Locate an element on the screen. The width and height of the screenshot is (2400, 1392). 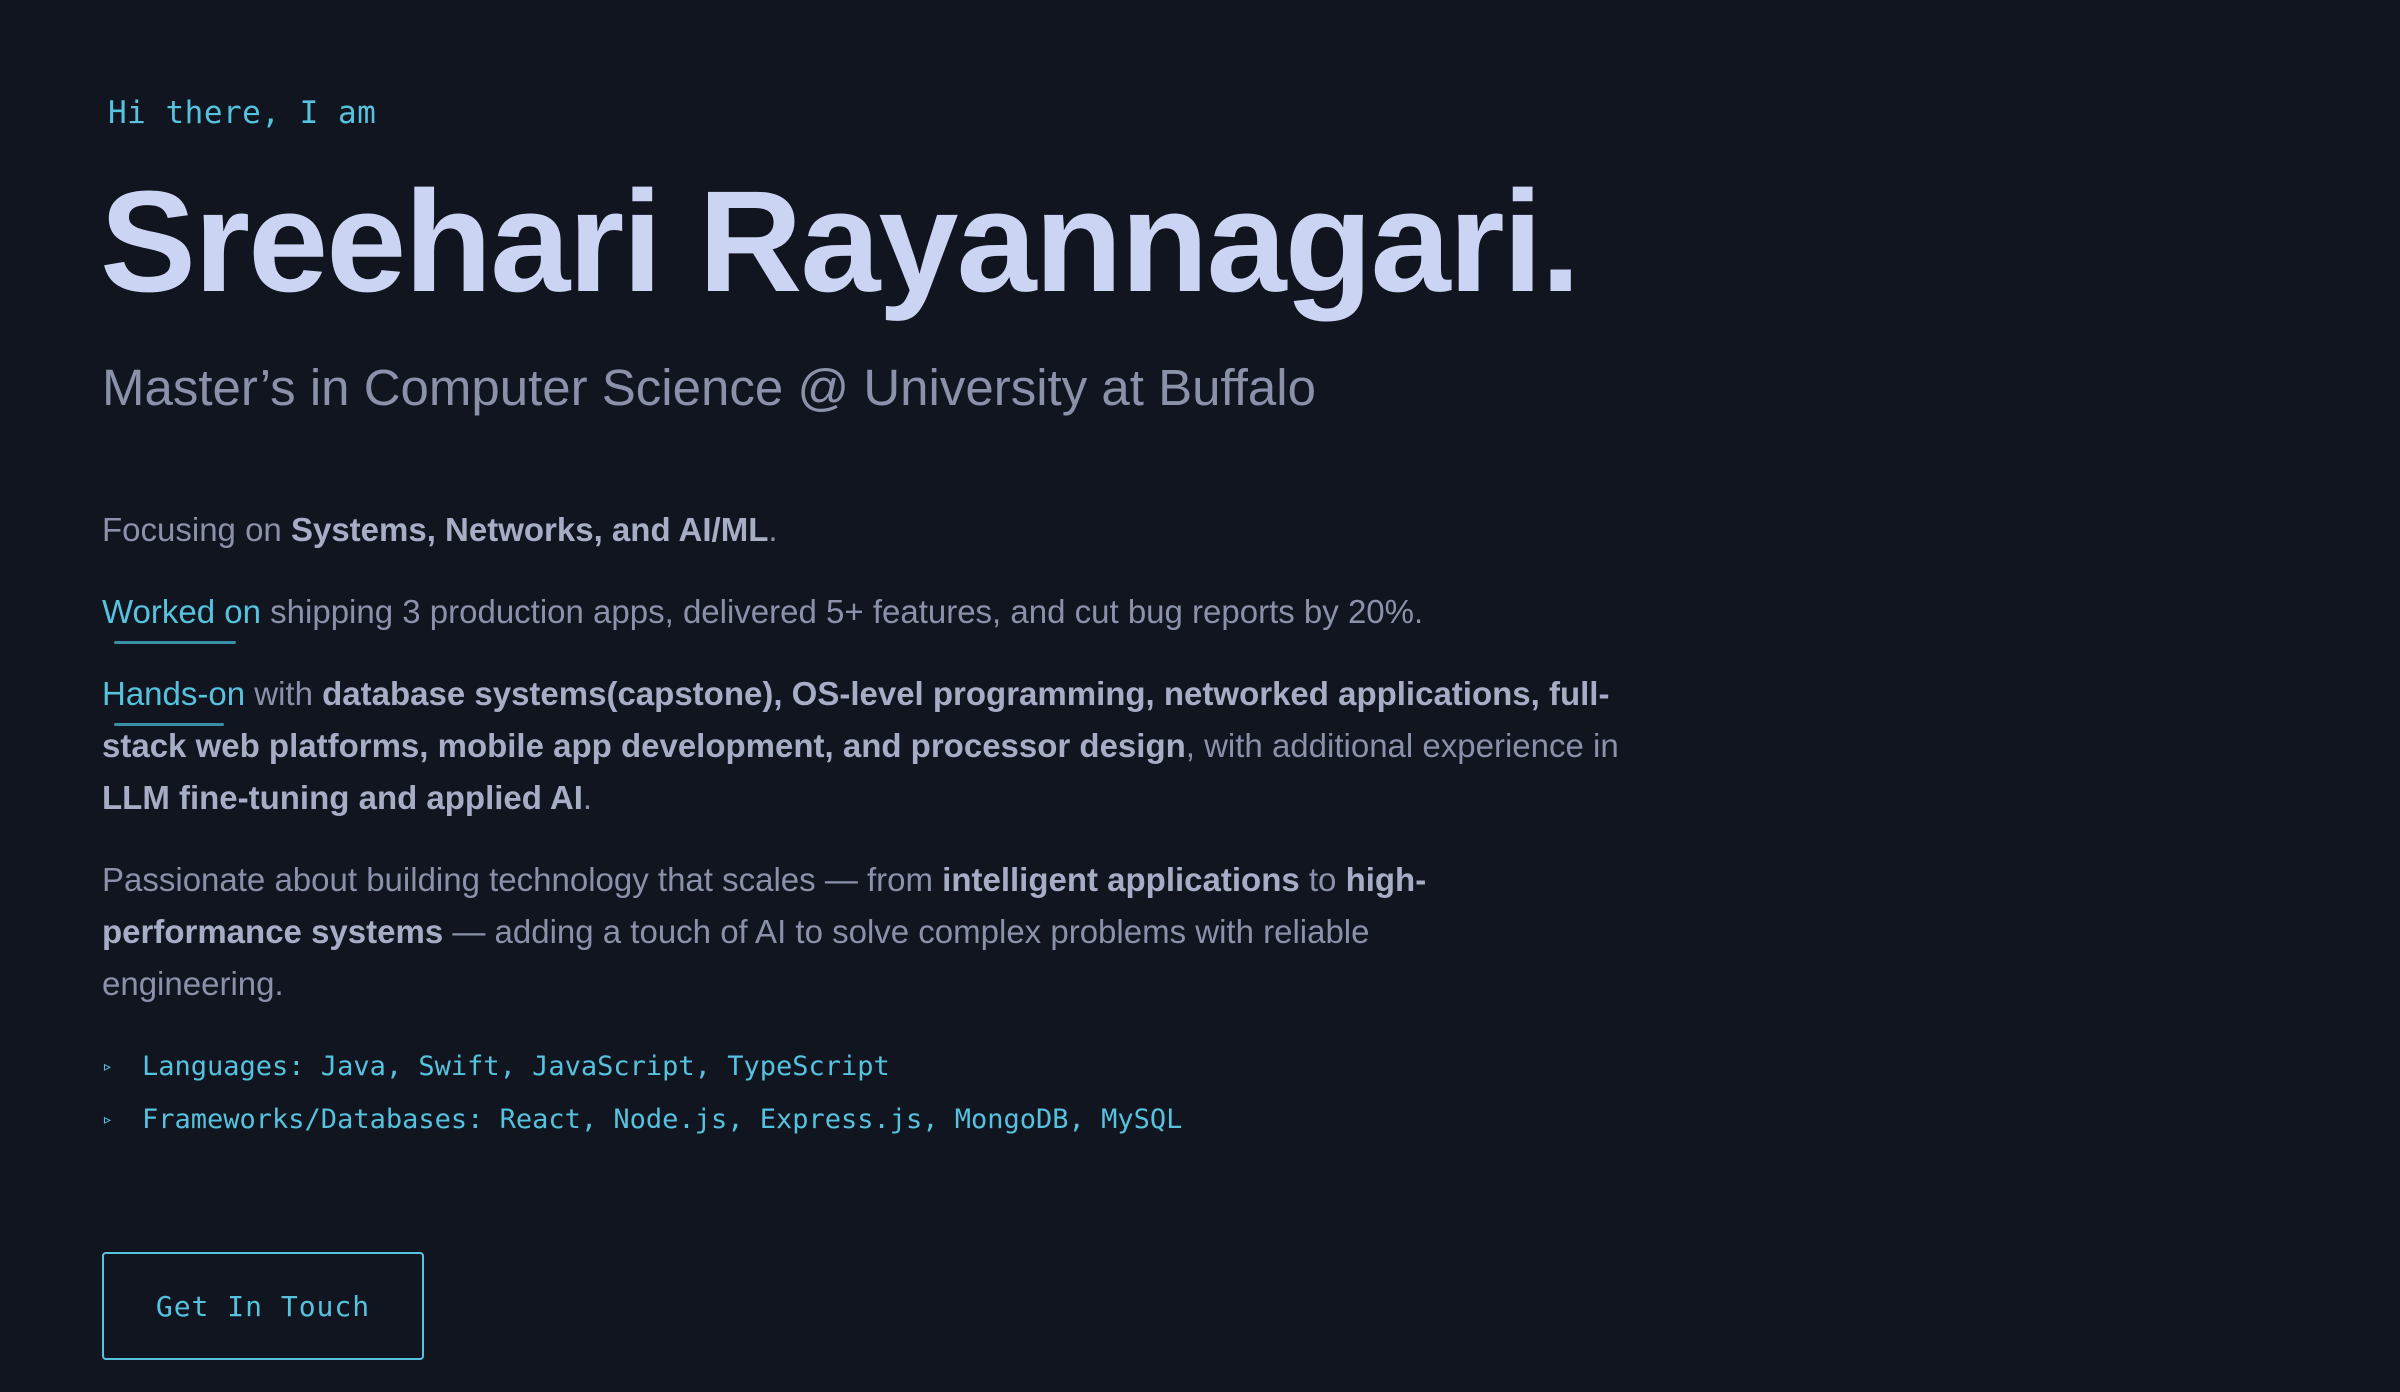
passion-text-2: to is located at coordinates (1322, 879).